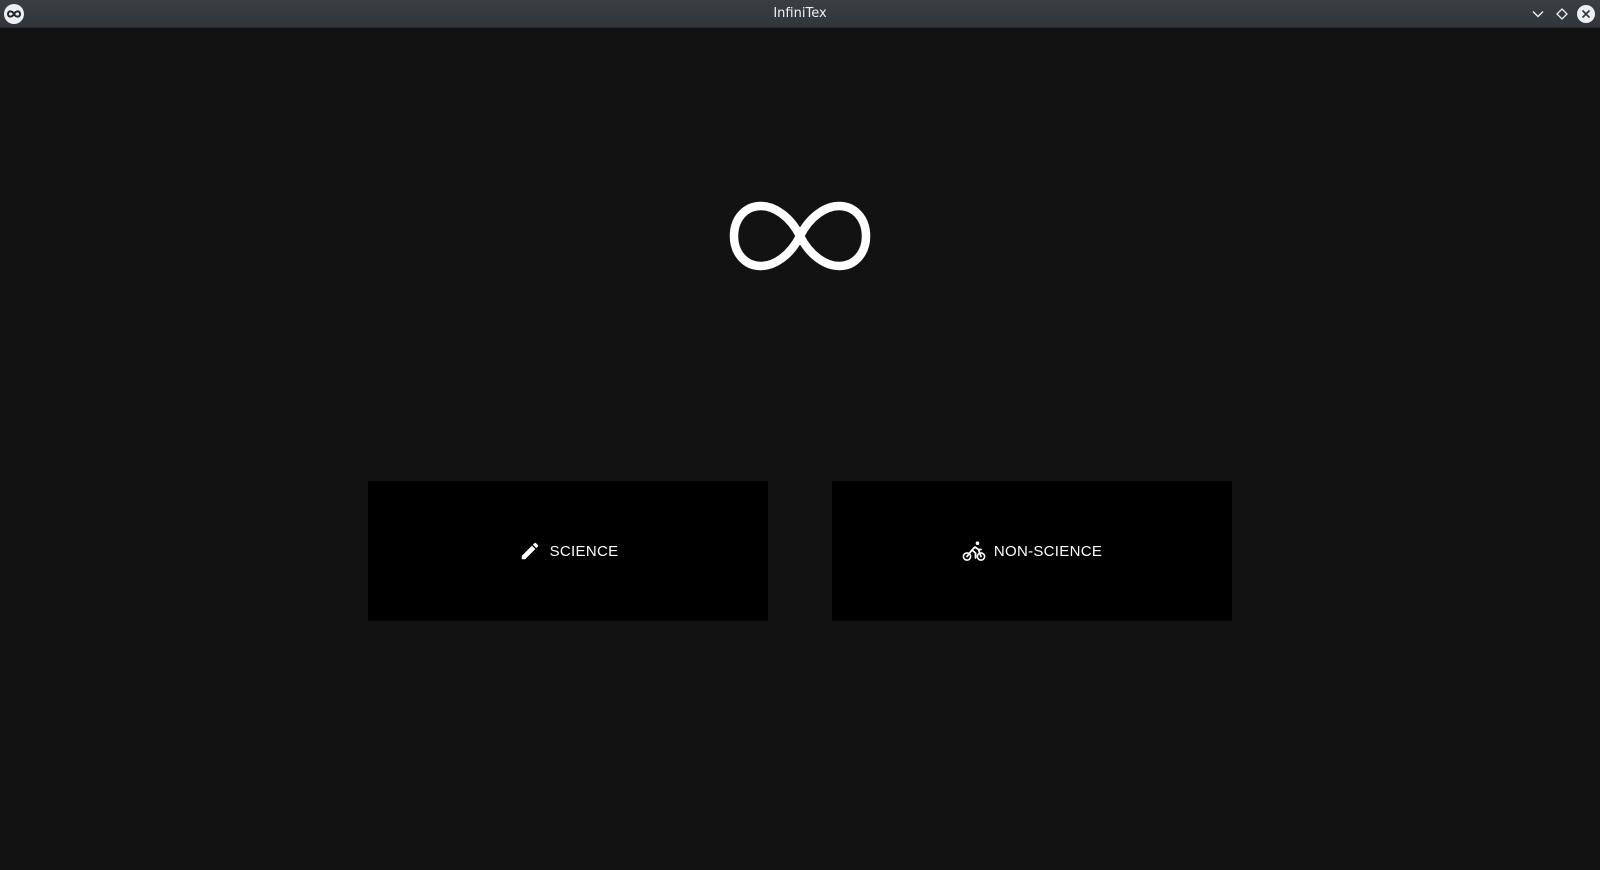  I want to click on maximize-button, so click(1562, 14).